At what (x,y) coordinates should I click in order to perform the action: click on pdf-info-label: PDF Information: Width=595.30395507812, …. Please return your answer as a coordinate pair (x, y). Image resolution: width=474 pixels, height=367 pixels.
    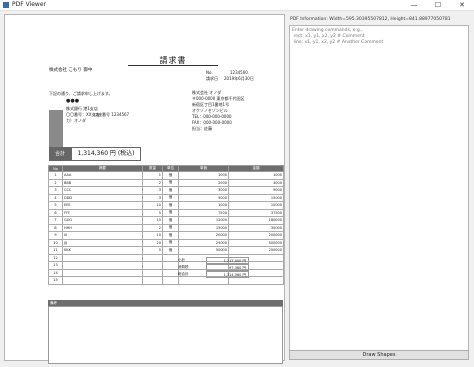
    Looking at the image, I should click on (370, 19).